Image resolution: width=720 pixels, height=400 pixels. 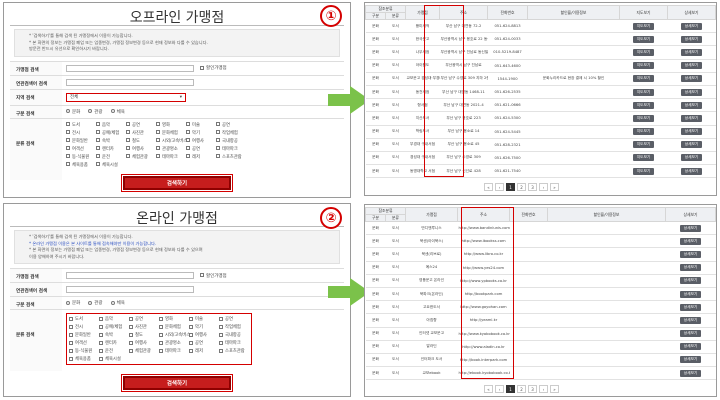 I want to click on category-option: 도서, so click(x=84, y=319).